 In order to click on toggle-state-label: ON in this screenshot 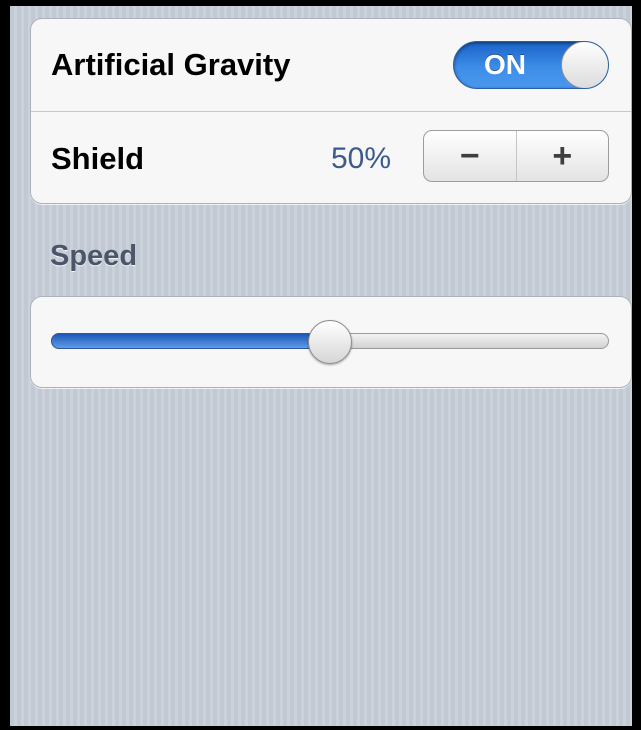, I will do `click(505, 64)`.